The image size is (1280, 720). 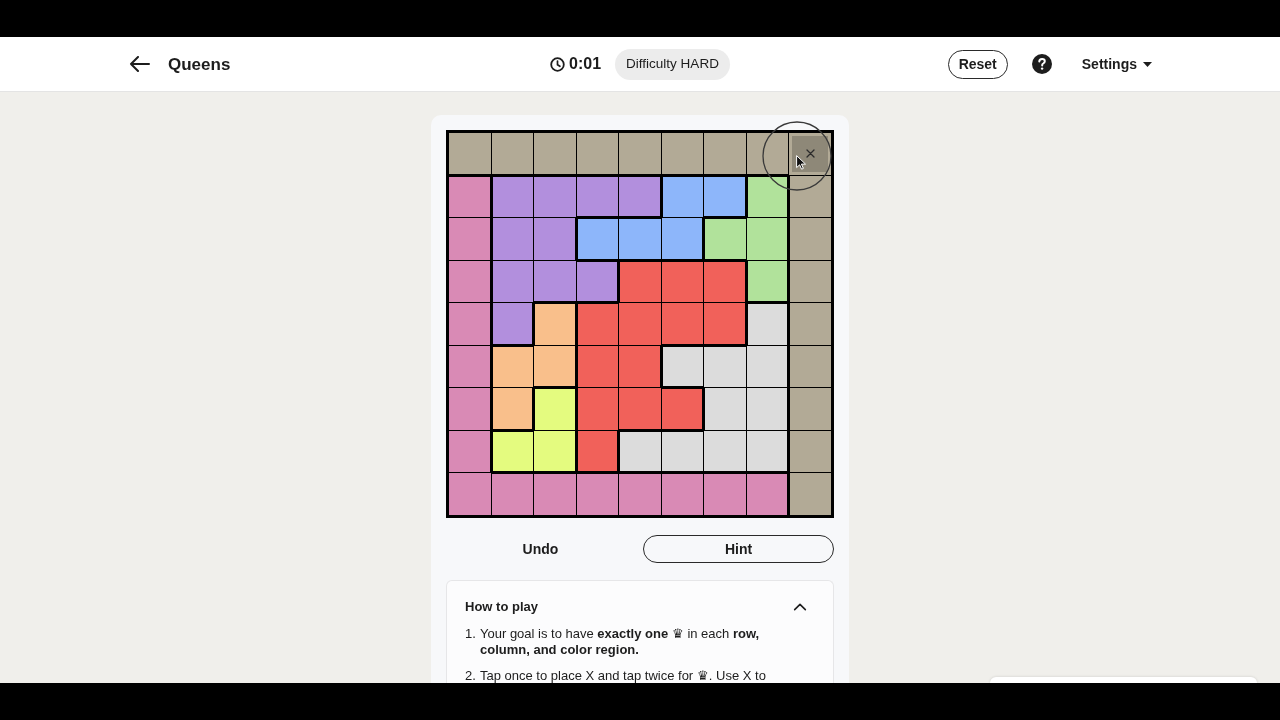 What do you see at coordinates (800, 607) in the screenshot?
I see `chevron-icon` at bounding box center [800, 607].